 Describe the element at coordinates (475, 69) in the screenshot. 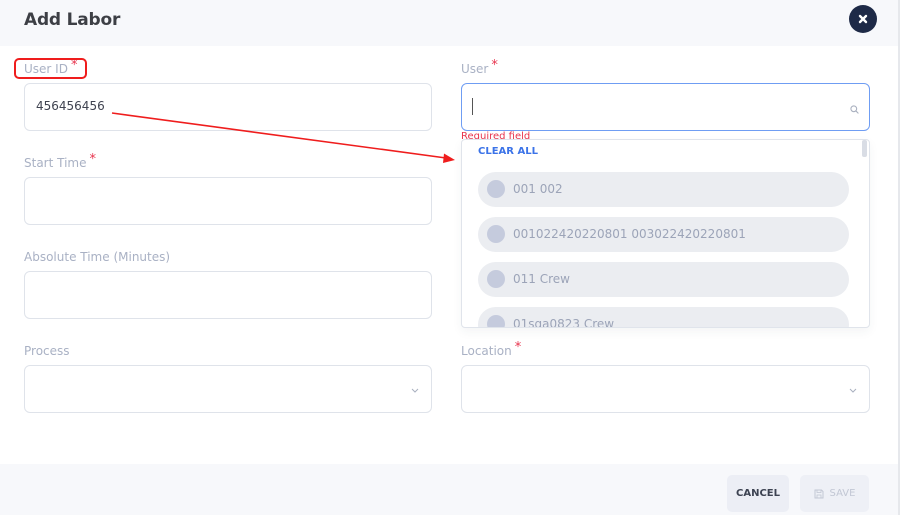

I see `user-label-text: User` at that location.